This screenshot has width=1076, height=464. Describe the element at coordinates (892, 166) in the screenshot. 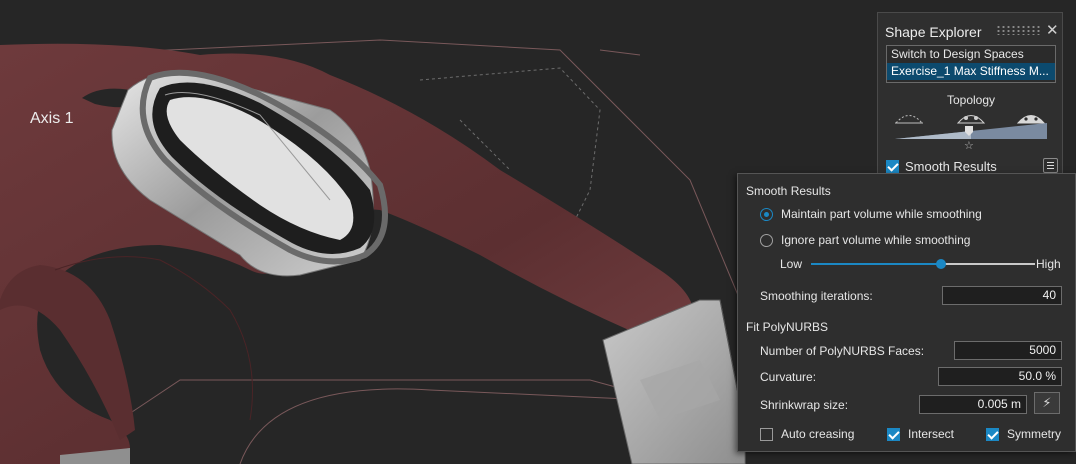

I see `smooth-results-checkbox` at that location.